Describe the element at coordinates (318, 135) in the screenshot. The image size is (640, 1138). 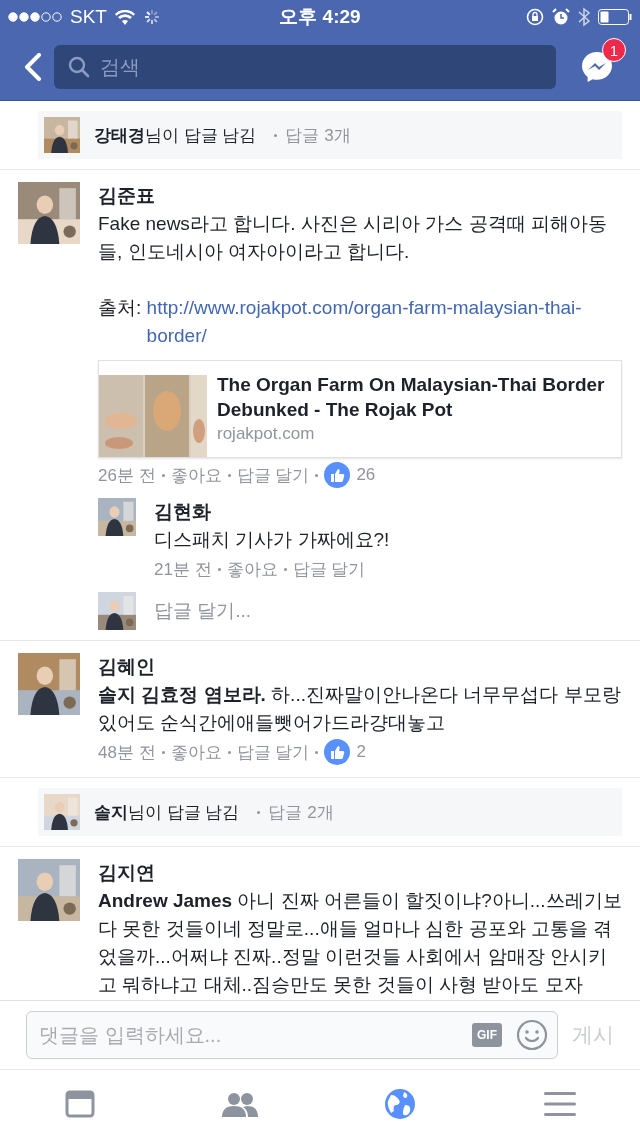
I see `reply-count: 답글 3개` at that location.